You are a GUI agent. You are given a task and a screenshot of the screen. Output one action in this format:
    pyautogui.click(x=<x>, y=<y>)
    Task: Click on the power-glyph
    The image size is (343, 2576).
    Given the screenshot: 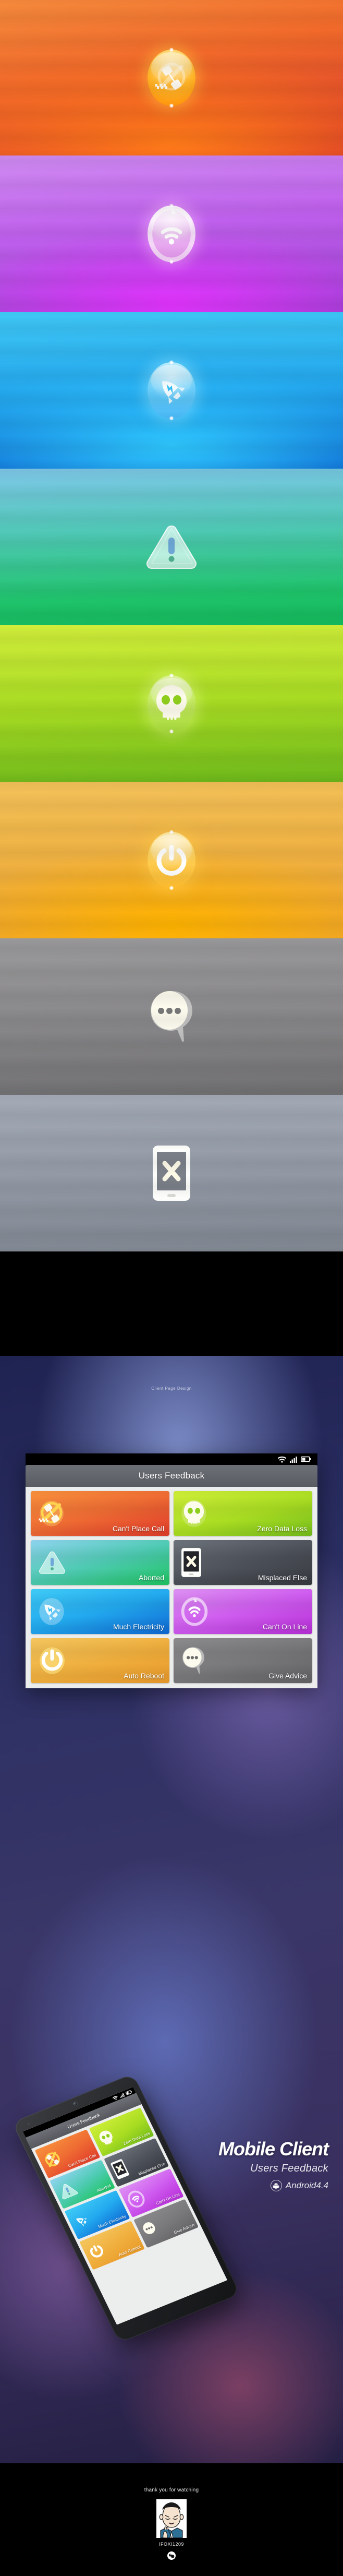 What is the action you would take?
    pyautogui.click(x=171, y=860)
    